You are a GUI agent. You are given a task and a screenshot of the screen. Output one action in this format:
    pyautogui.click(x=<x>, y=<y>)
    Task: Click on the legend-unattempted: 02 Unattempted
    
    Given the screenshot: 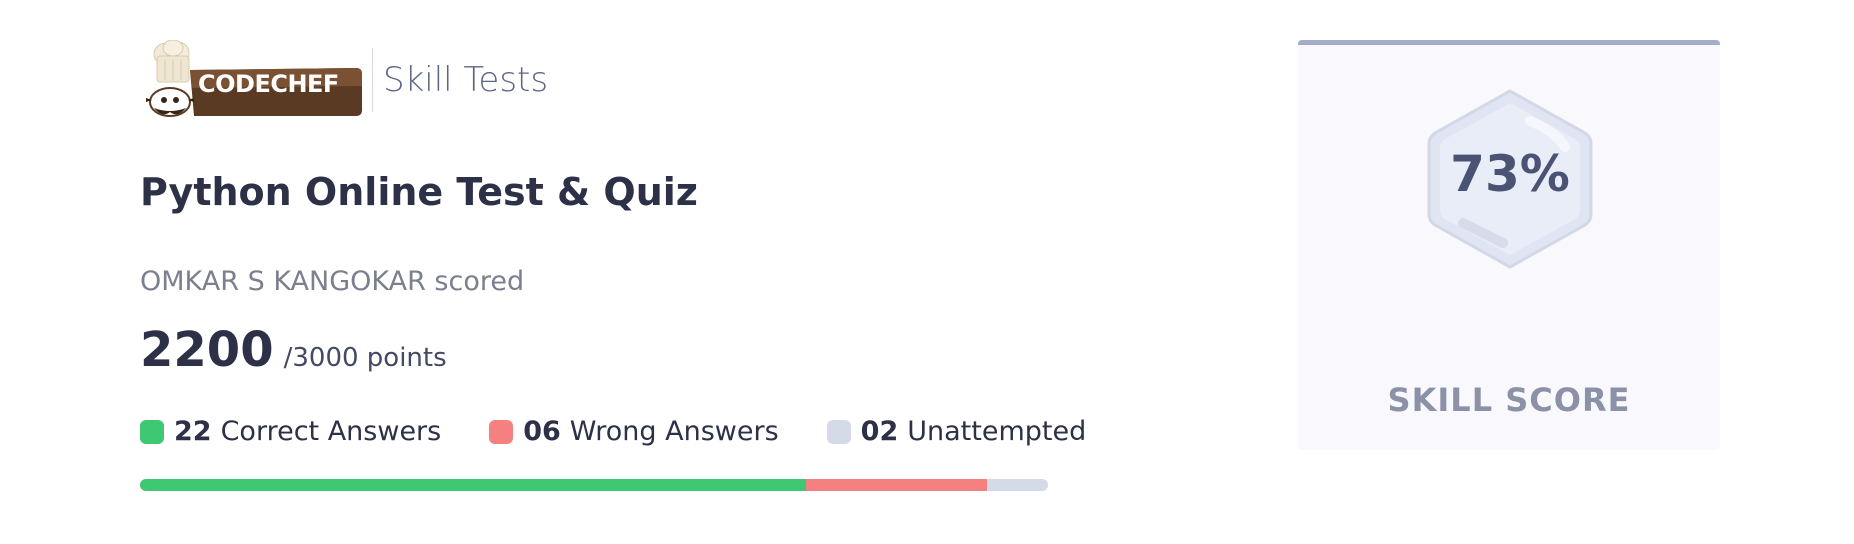 What is the action you would take?
    pyautogui.click(x=956, y=431)
    